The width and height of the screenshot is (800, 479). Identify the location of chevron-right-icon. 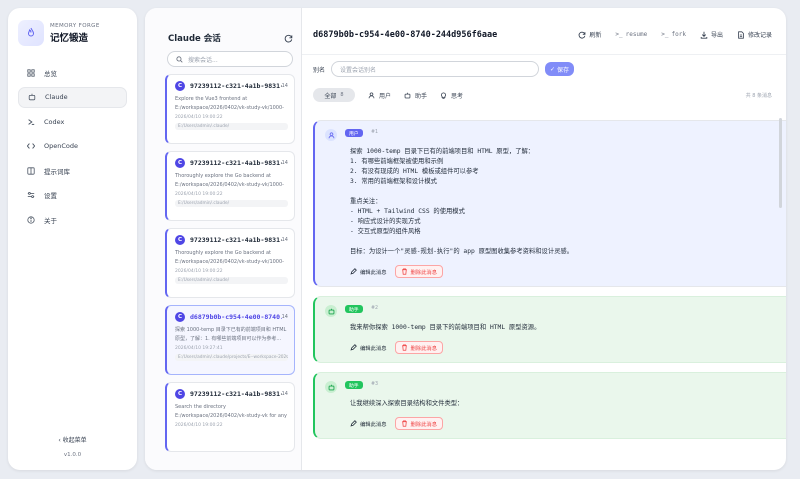
(31, 122).